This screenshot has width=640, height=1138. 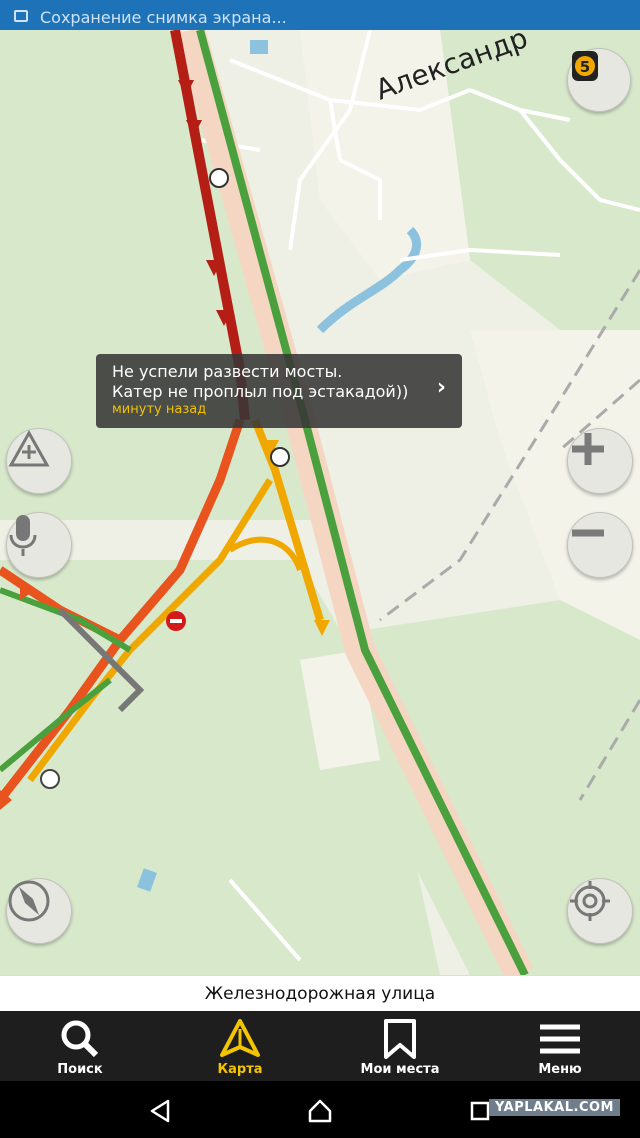 What do you see at coordinates (560, 1039) in the screenshot?
I see `menu-icon` at bounding box center [560, 1039].